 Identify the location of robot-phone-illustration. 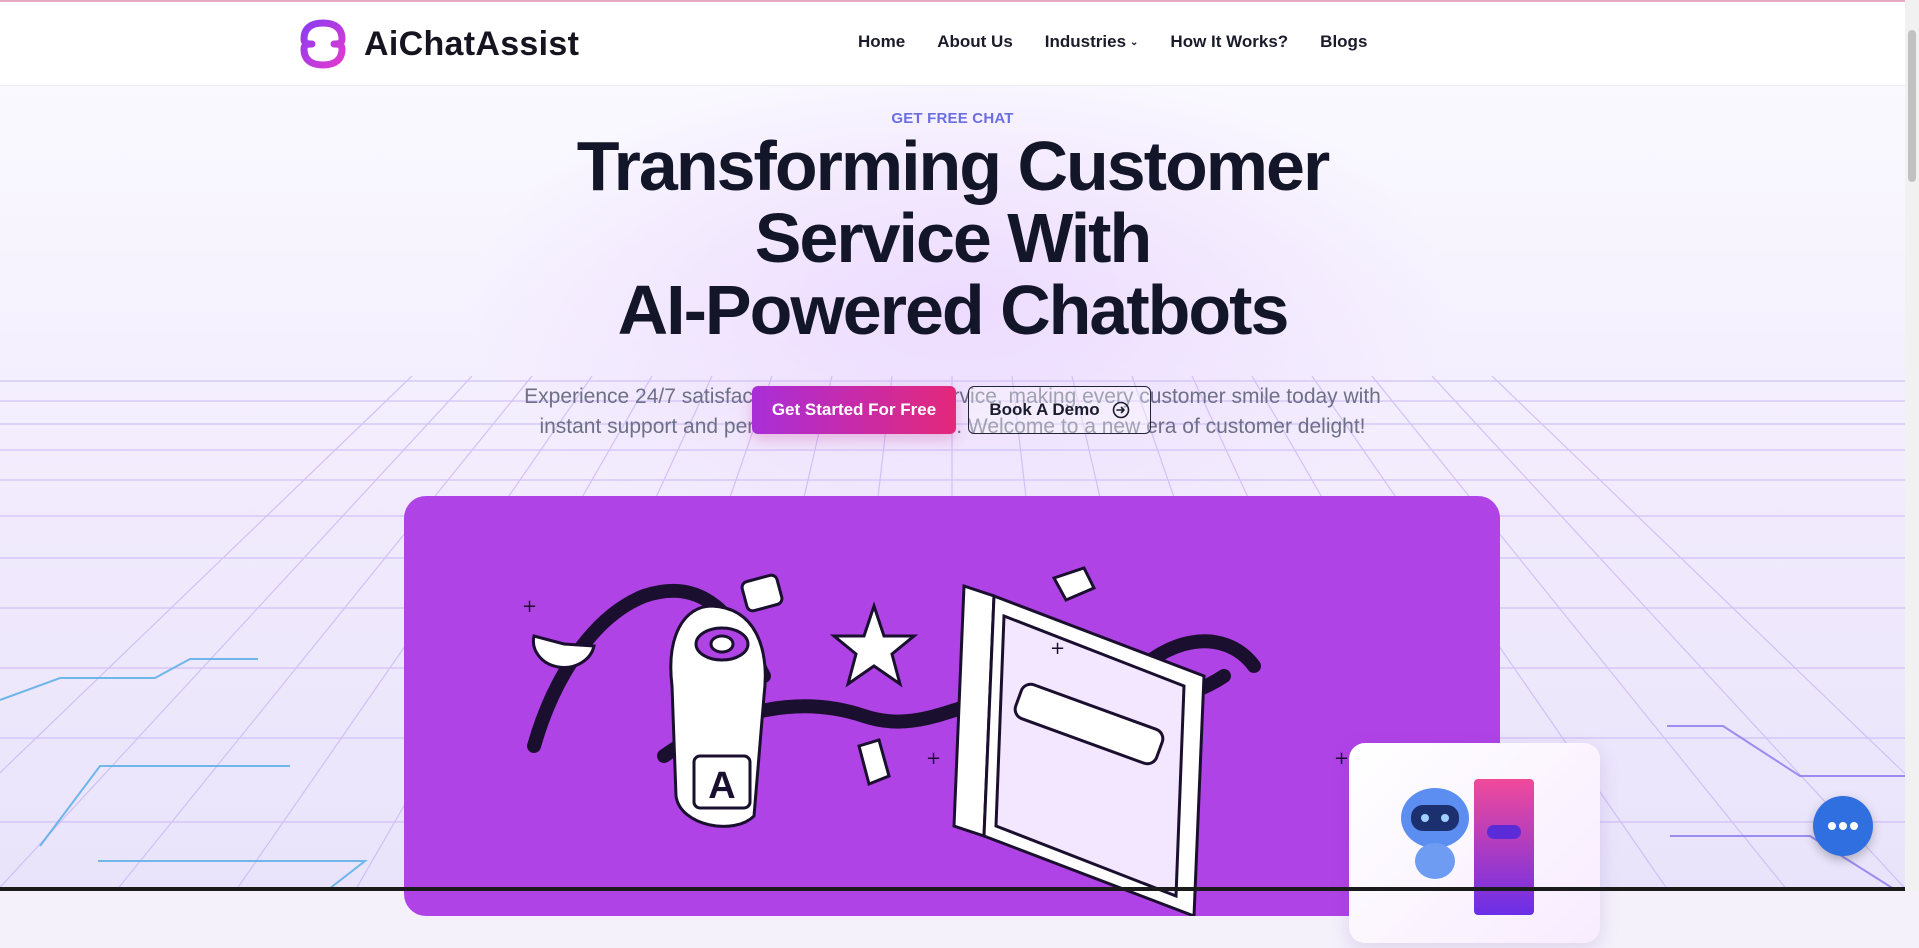
(1467, 847).